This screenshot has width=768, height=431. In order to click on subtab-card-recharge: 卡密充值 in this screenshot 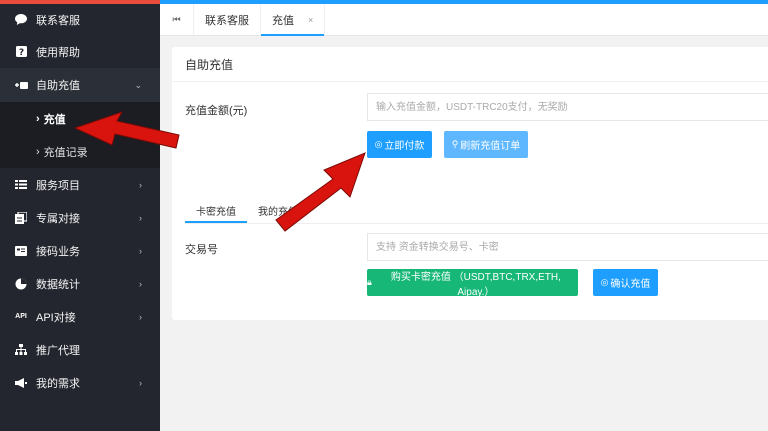, I will do `click(216, 210)`.